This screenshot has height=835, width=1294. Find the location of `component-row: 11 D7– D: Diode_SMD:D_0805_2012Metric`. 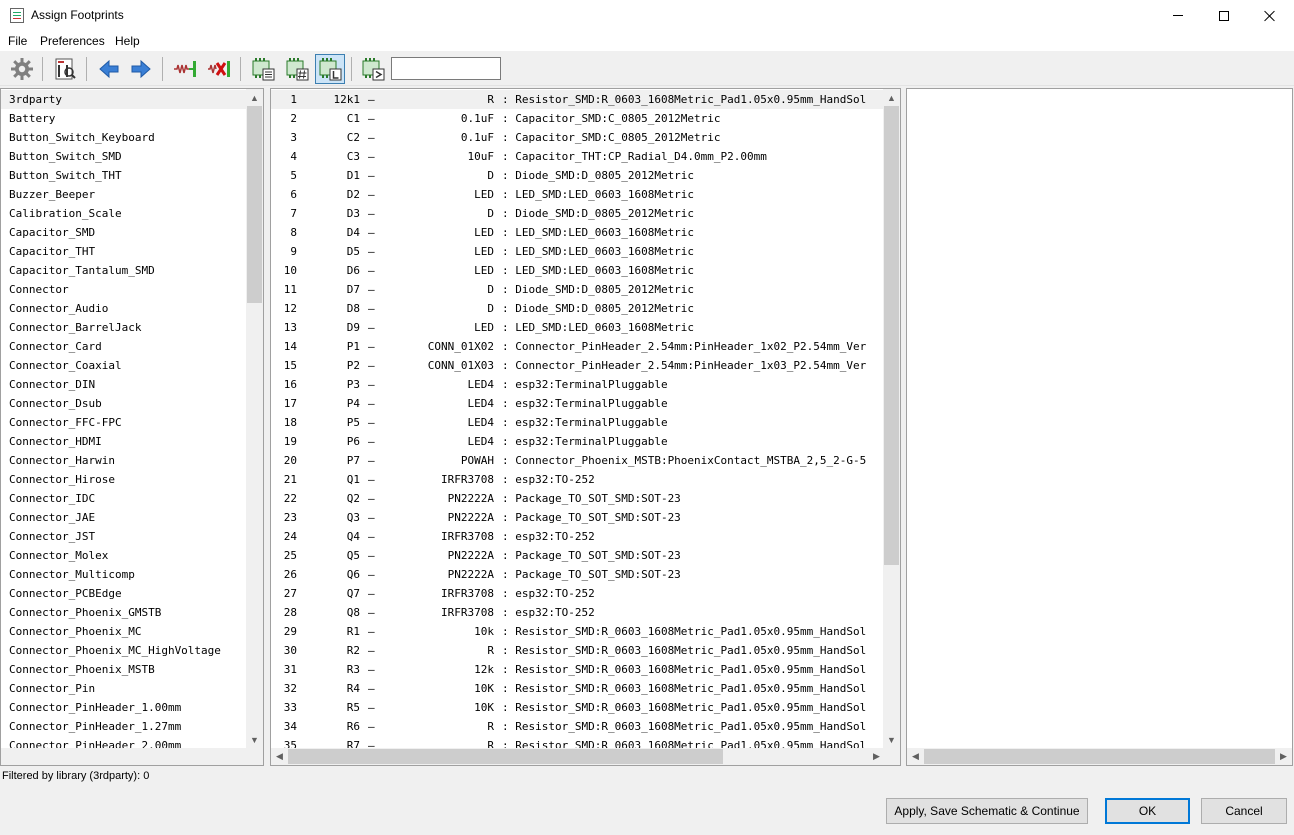

component-row: 11 D7– D: Diode_SMD:D_0805_2012Metric is located at coordinates (577, 289).